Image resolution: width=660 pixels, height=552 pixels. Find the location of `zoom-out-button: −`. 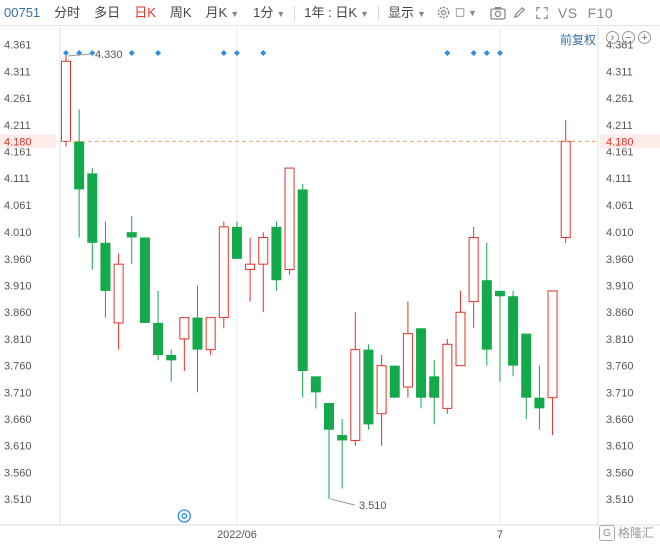

zoom-out-button: − is located at coordinates (628, 37).